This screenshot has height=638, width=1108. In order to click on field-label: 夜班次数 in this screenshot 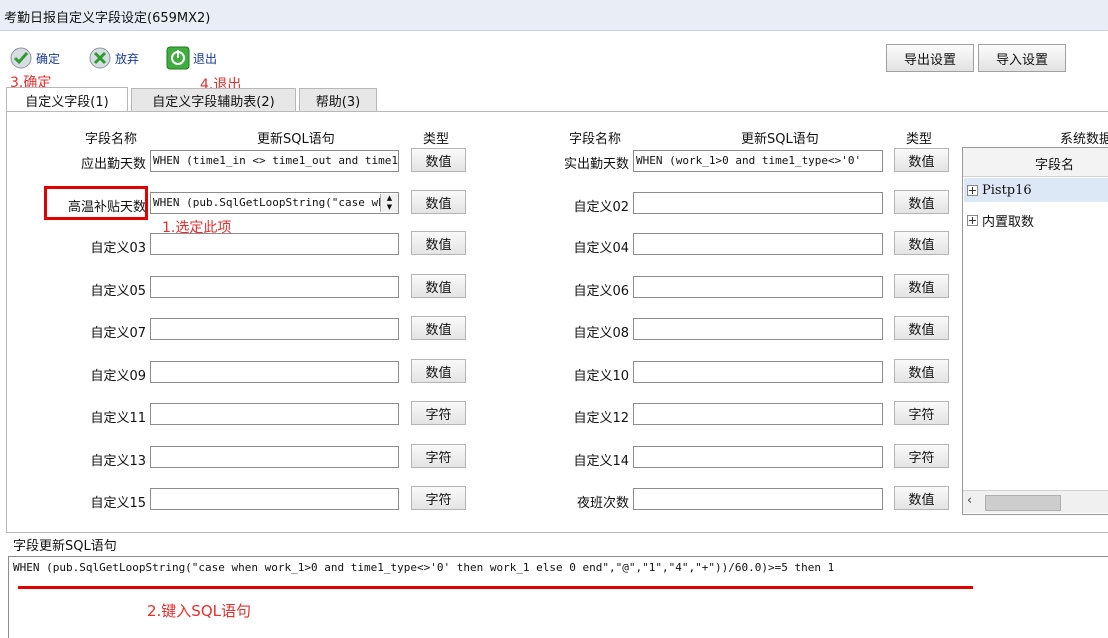, I will do `click(602, 503)`.